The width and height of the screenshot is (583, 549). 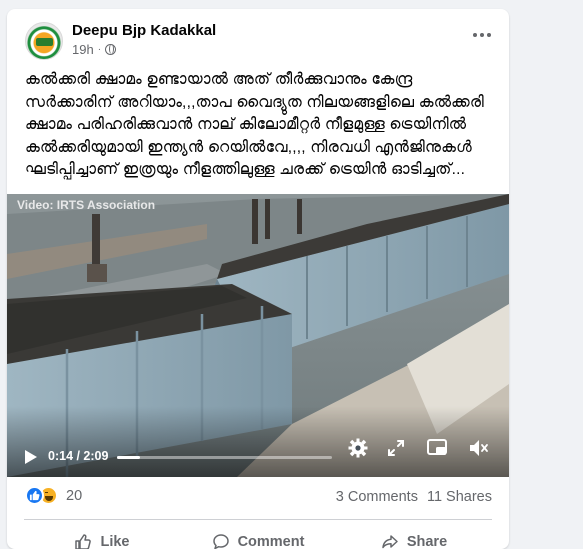 What do you see at coordinates (83, 541) in the screenshot?
I see `thumbs-up-icon` at bounding box center [83, 541].